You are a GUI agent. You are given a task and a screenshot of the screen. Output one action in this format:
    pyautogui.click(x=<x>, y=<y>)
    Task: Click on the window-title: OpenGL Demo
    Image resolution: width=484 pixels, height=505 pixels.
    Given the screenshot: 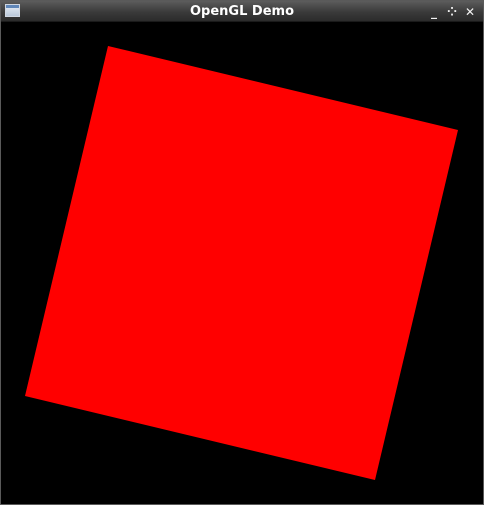 What is the action you would take?
    pyautogui.click(x=242, y=11)
    